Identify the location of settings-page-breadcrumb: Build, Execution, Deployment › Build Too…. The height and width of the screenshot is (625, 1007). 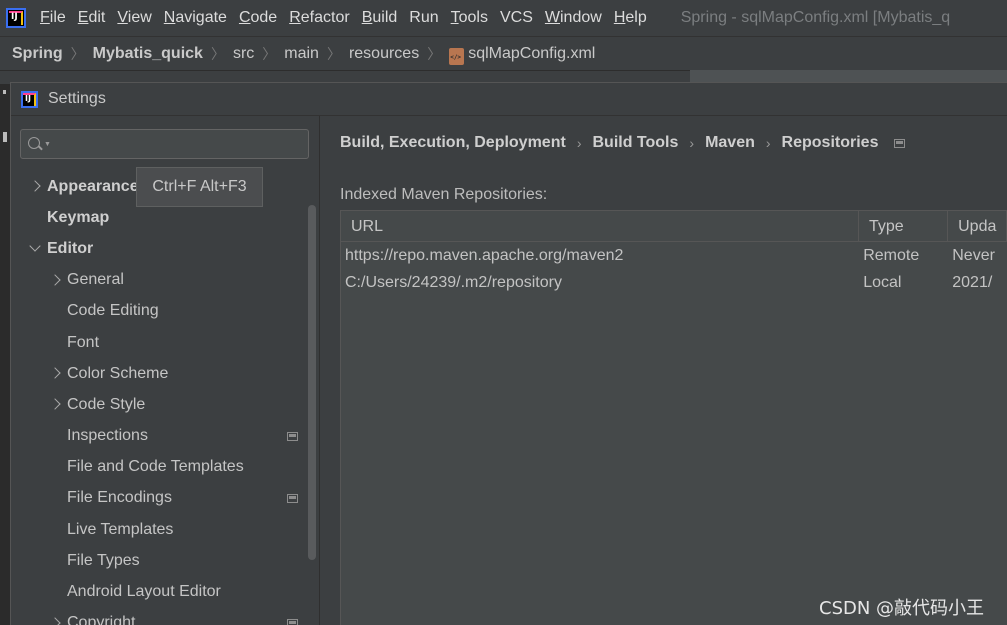
(623, 143).